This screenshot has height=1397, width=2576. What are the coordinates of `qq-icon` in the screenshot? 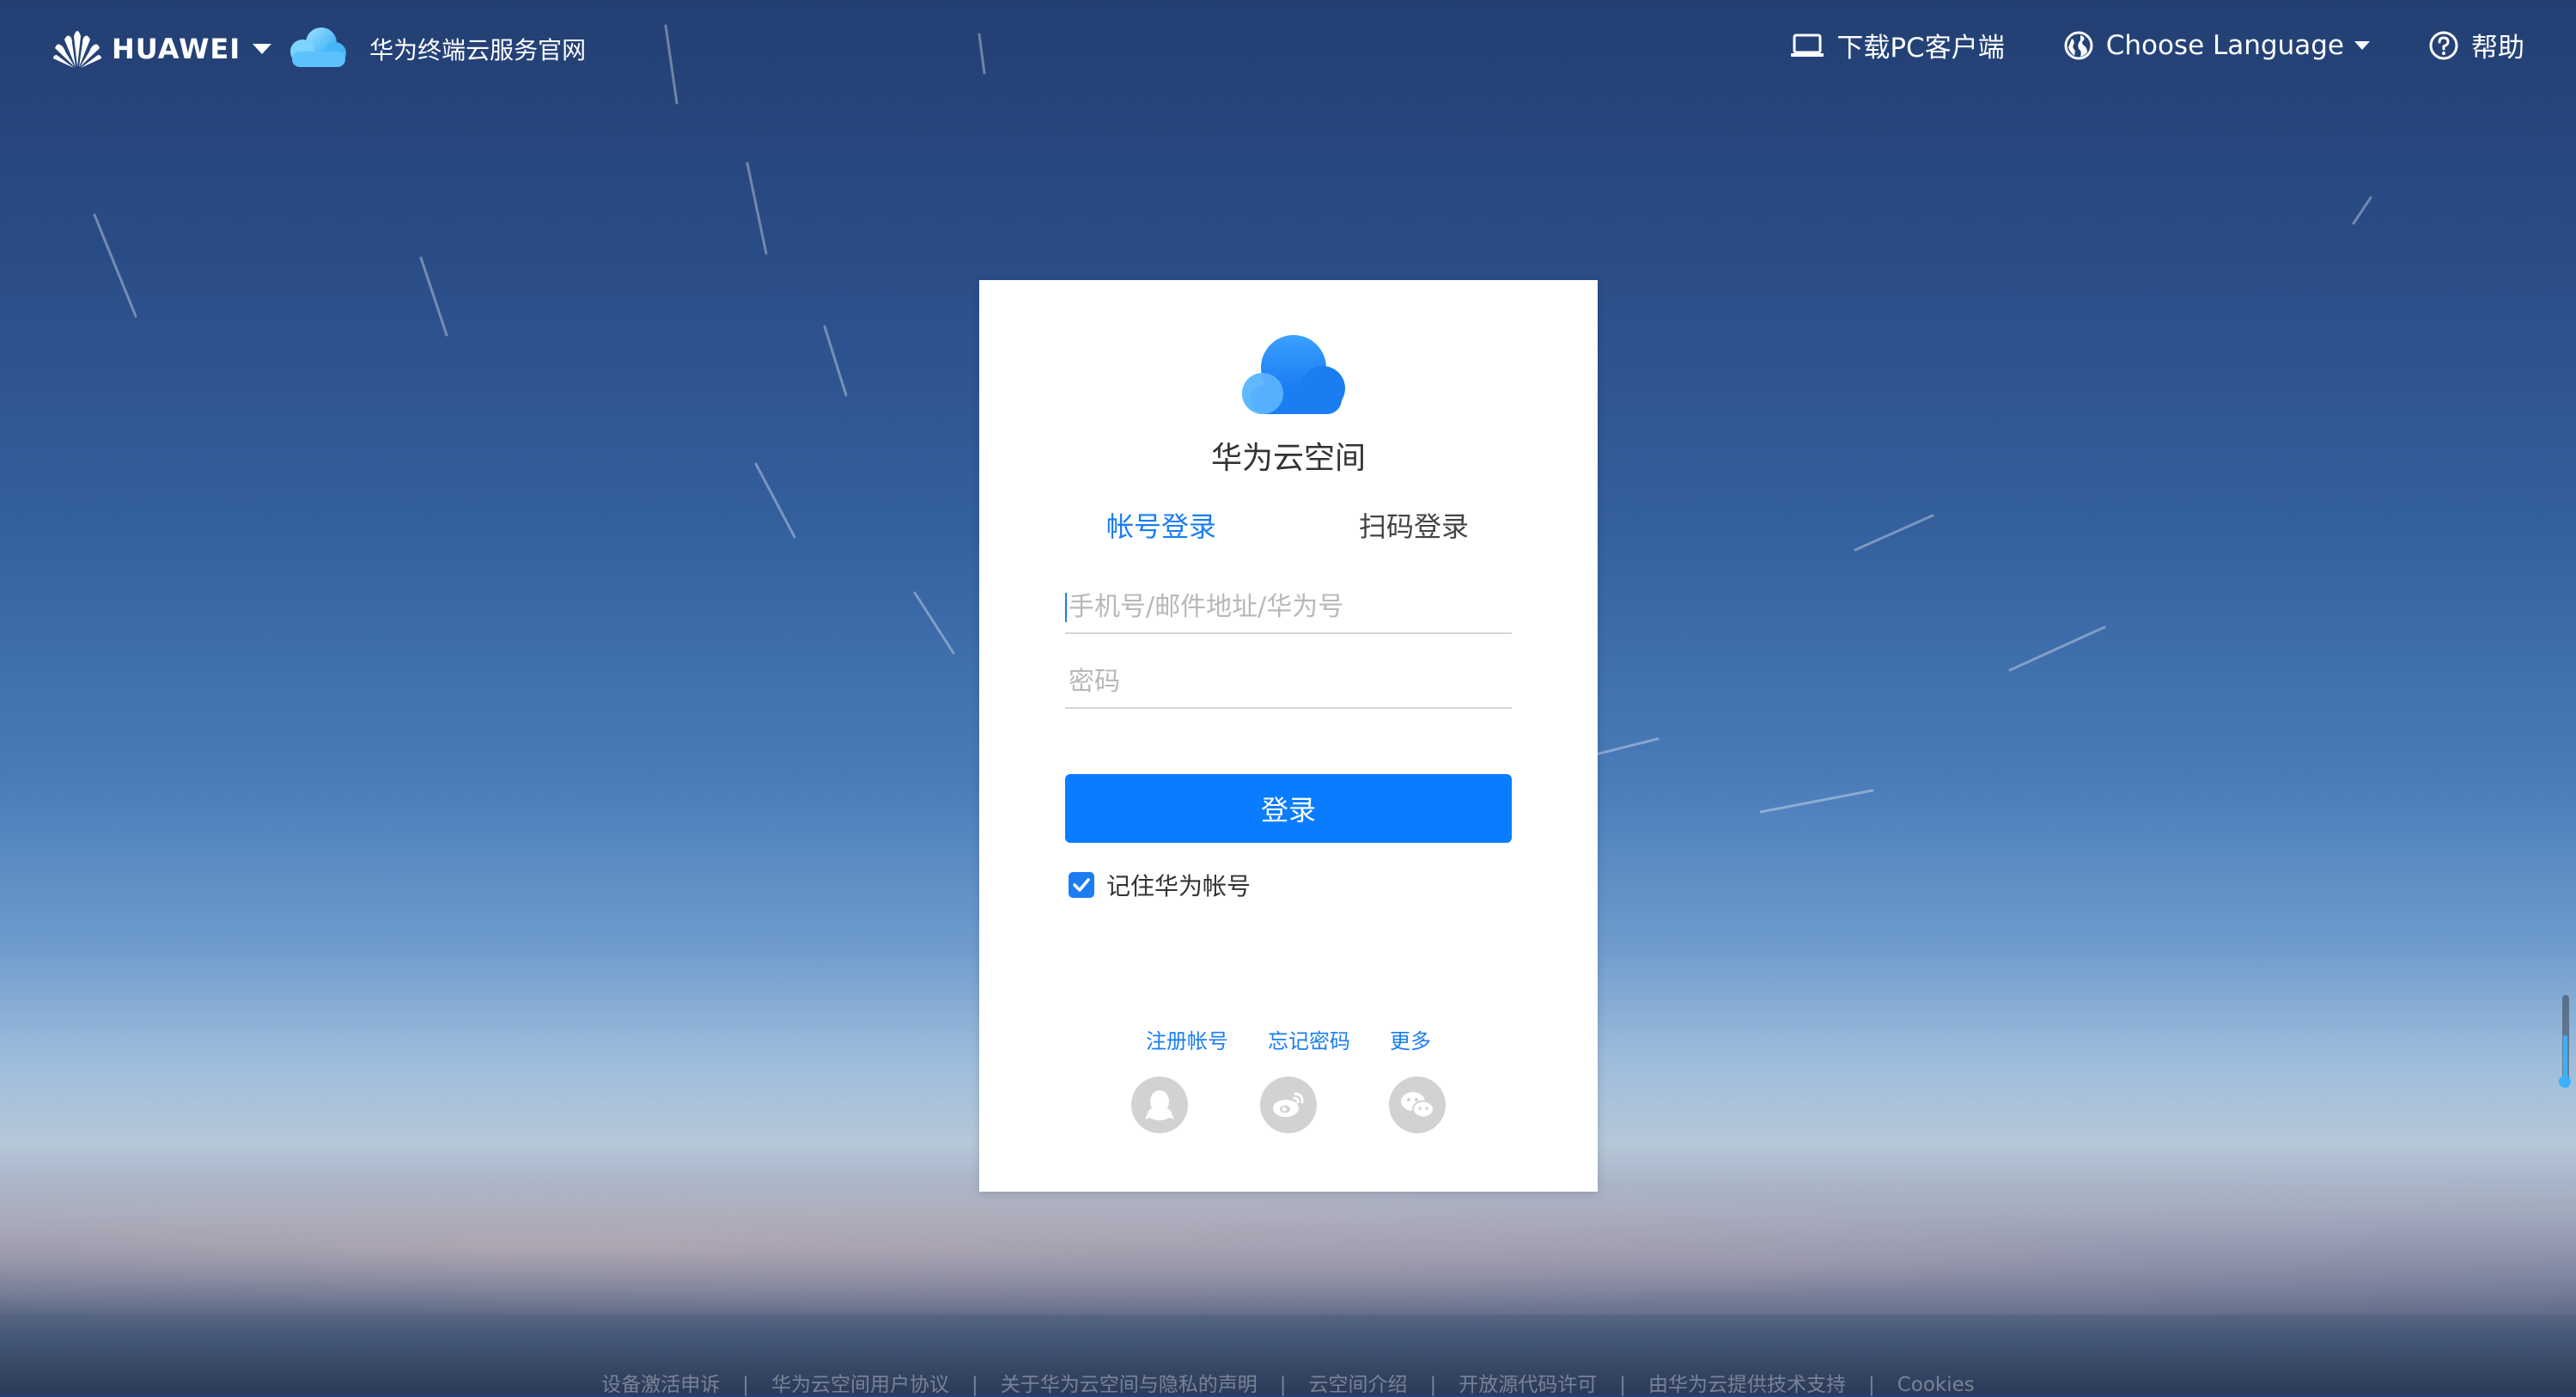 It's located at (1159, 1105).